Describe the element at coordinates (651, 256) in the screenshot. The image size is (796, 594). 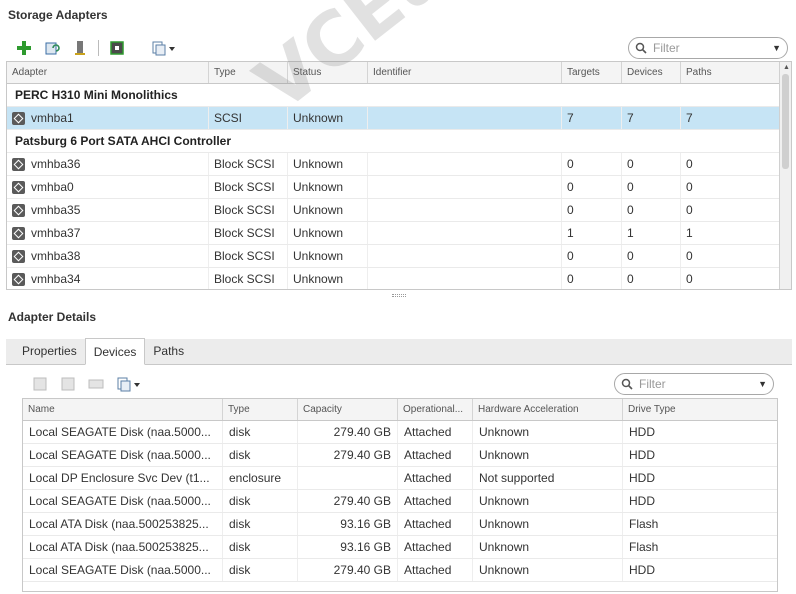
I see `cell-devices: 0` at that location.